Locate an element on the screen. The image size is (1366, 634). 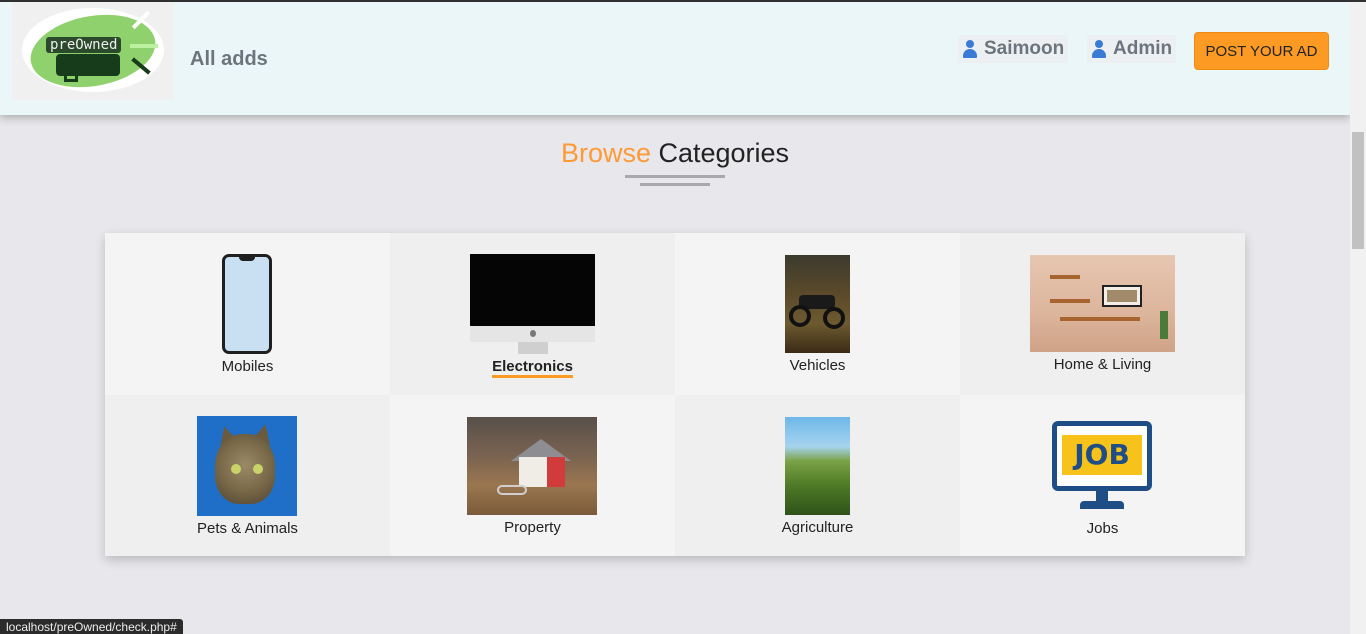
status-url: localhost/preOwned/check.php# is located at coordinates (91, 626).